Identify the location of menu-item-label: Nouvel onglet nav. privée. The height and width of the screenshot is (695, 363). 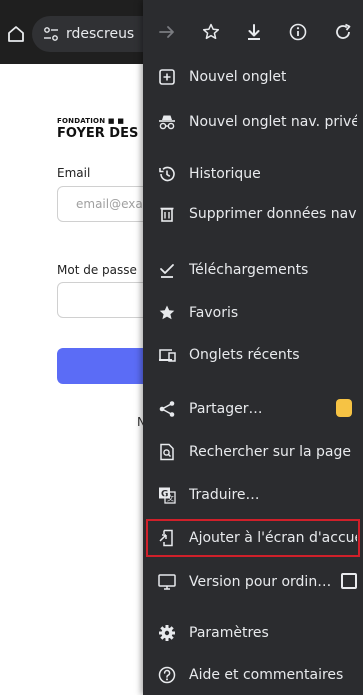
(273, 122).